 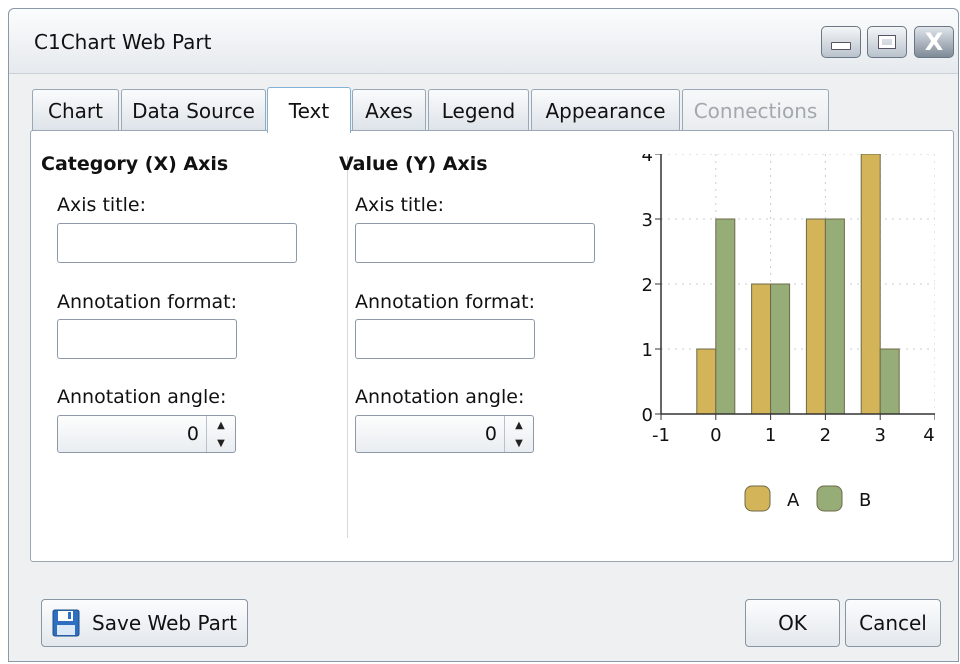 What do you see at coordinates (400, 205) in the screenshot?
I see `y-axis-title-label: Axis title:` at bounding box center [400, 205].